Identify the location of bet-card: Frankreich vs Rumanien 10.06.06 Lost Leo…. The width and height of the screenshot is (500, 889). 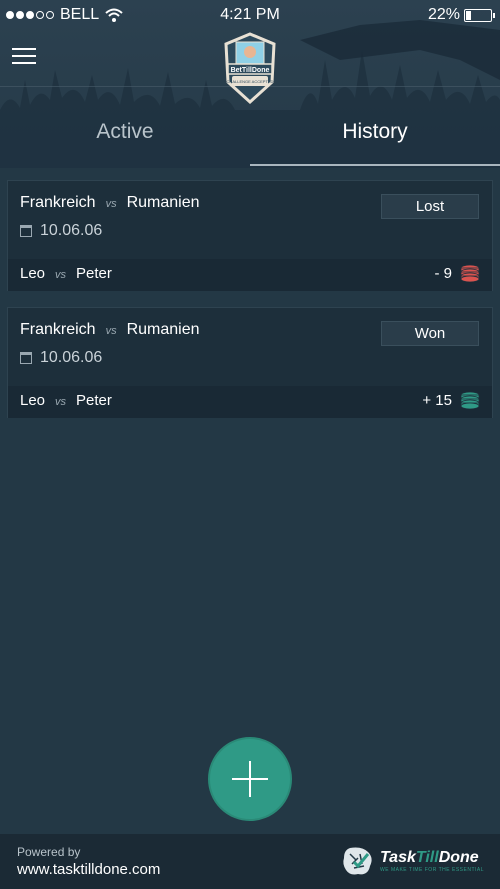
(250, 235).